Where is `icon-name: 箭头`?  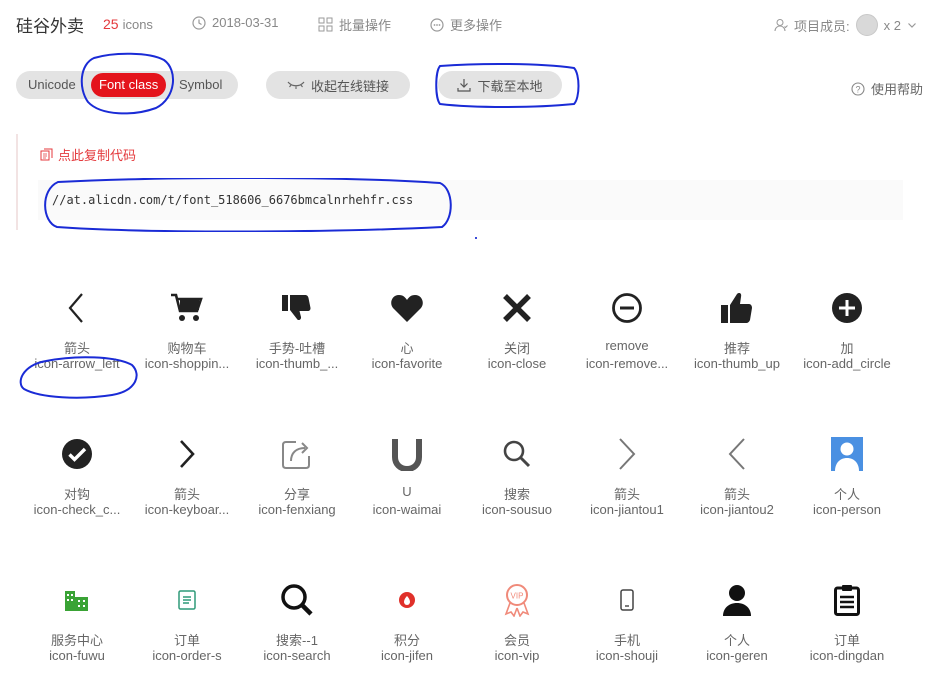
icon-name: 箭头 is located at coordinates (76, 348).